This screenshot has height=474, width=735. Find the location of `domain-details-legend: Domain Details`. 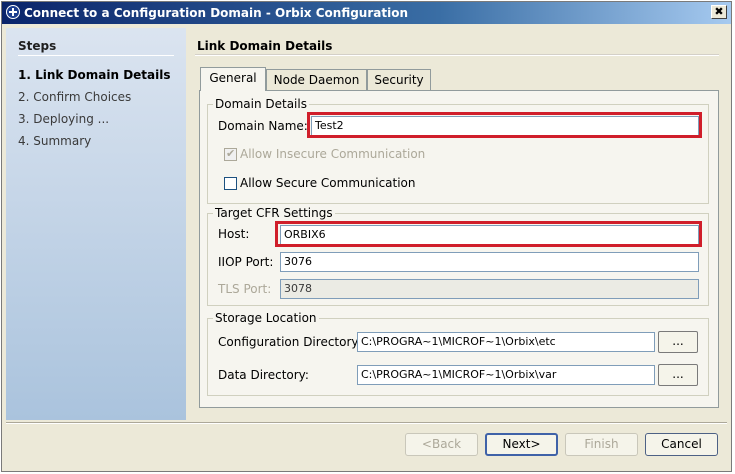

domain-details-legend: Domain Details is located at coordinates (261, 104).